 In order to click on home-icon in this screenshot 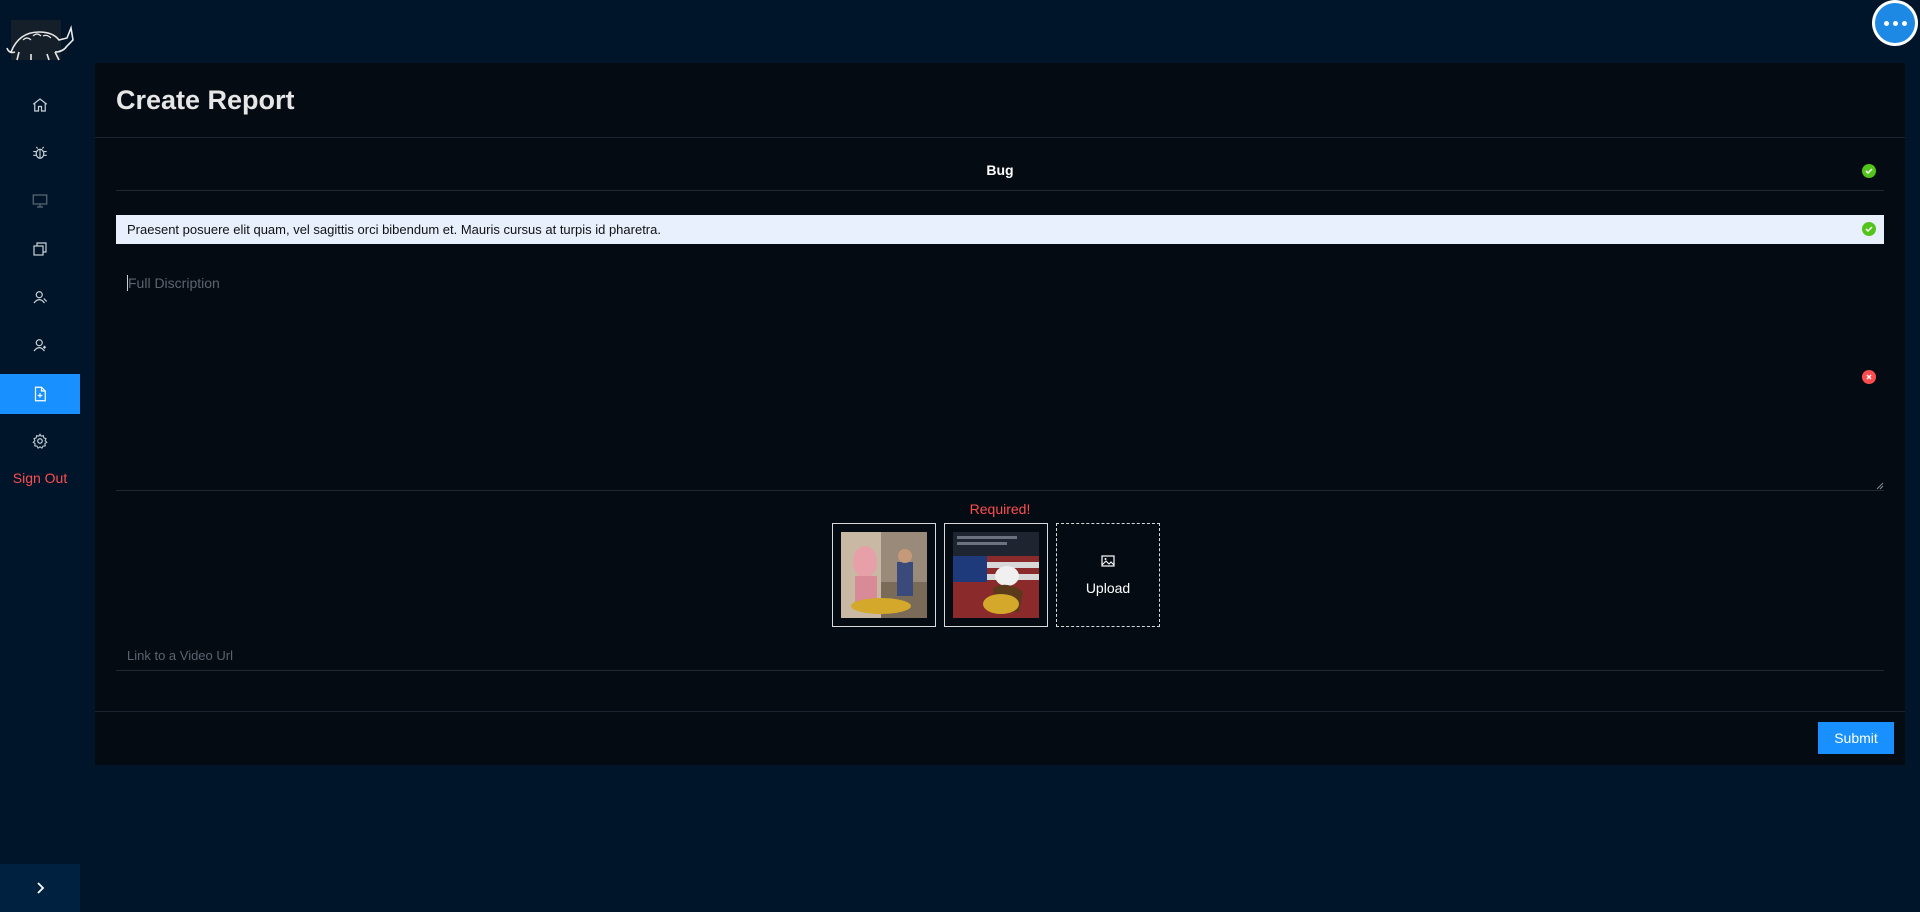, I will do `click(40, 105)`.